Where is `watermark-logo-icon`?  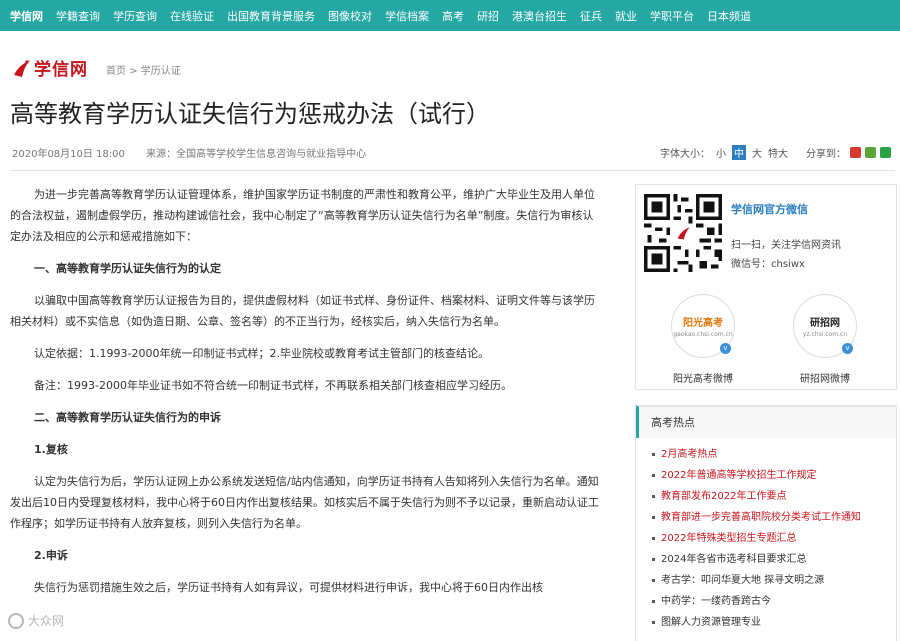 watermark-logo-icon is located at coordinates (16, 620).